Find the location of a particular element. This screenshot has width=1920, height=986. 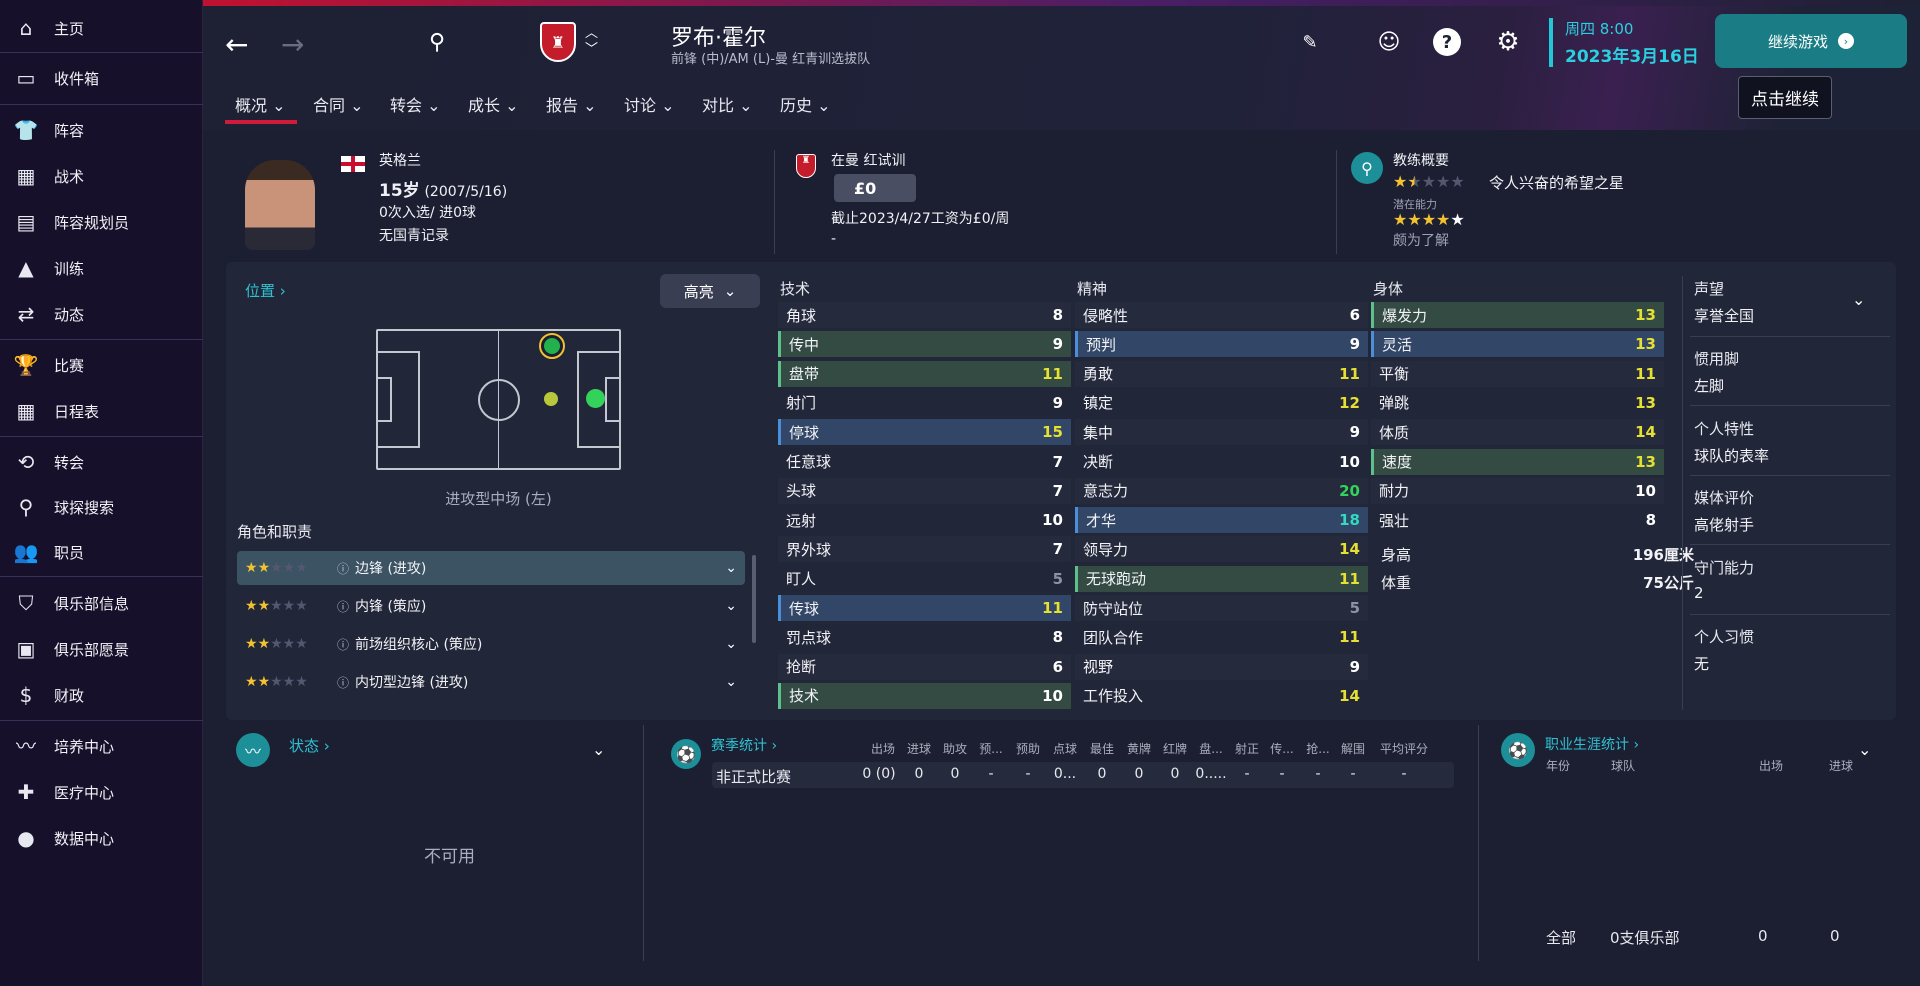

season-stat-header: 最佳 is located at coordinates (1102, 748).